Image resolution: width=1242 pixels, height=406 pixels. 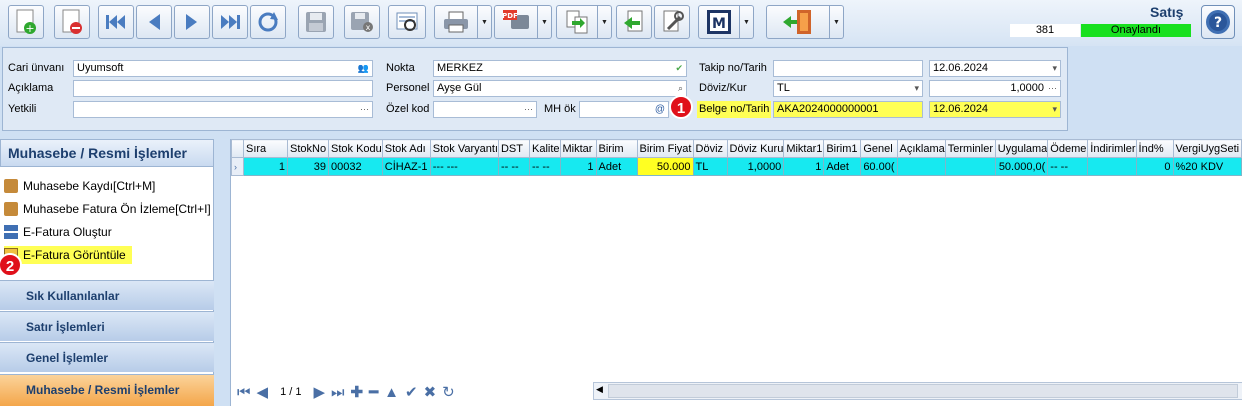 What do you see at coordinates (1021, 166) in the screenshot?
I see `table-cell: 50.000,0(` at bounding box center [1021, 166].